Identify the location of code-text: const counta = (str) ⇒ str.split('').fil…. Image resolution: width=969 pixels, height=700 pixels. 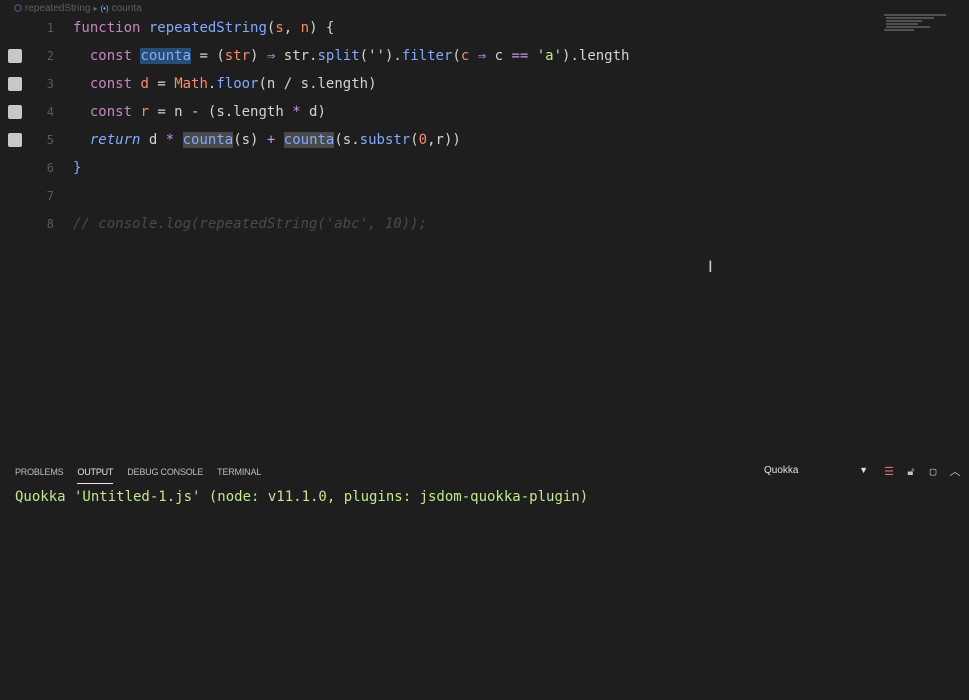
(351, 56).